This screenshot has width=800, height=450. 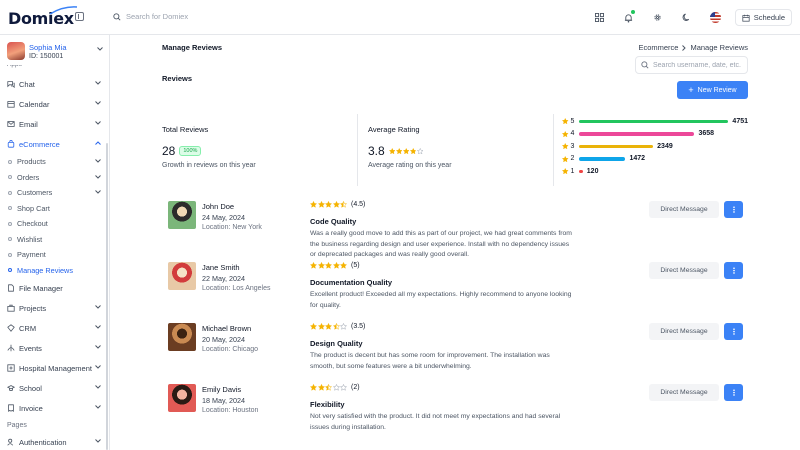 What do you see at coordinates (28, 124) in the screenshot?
I see `sidebar-item-label: Email` at bounding box center [28, 124].